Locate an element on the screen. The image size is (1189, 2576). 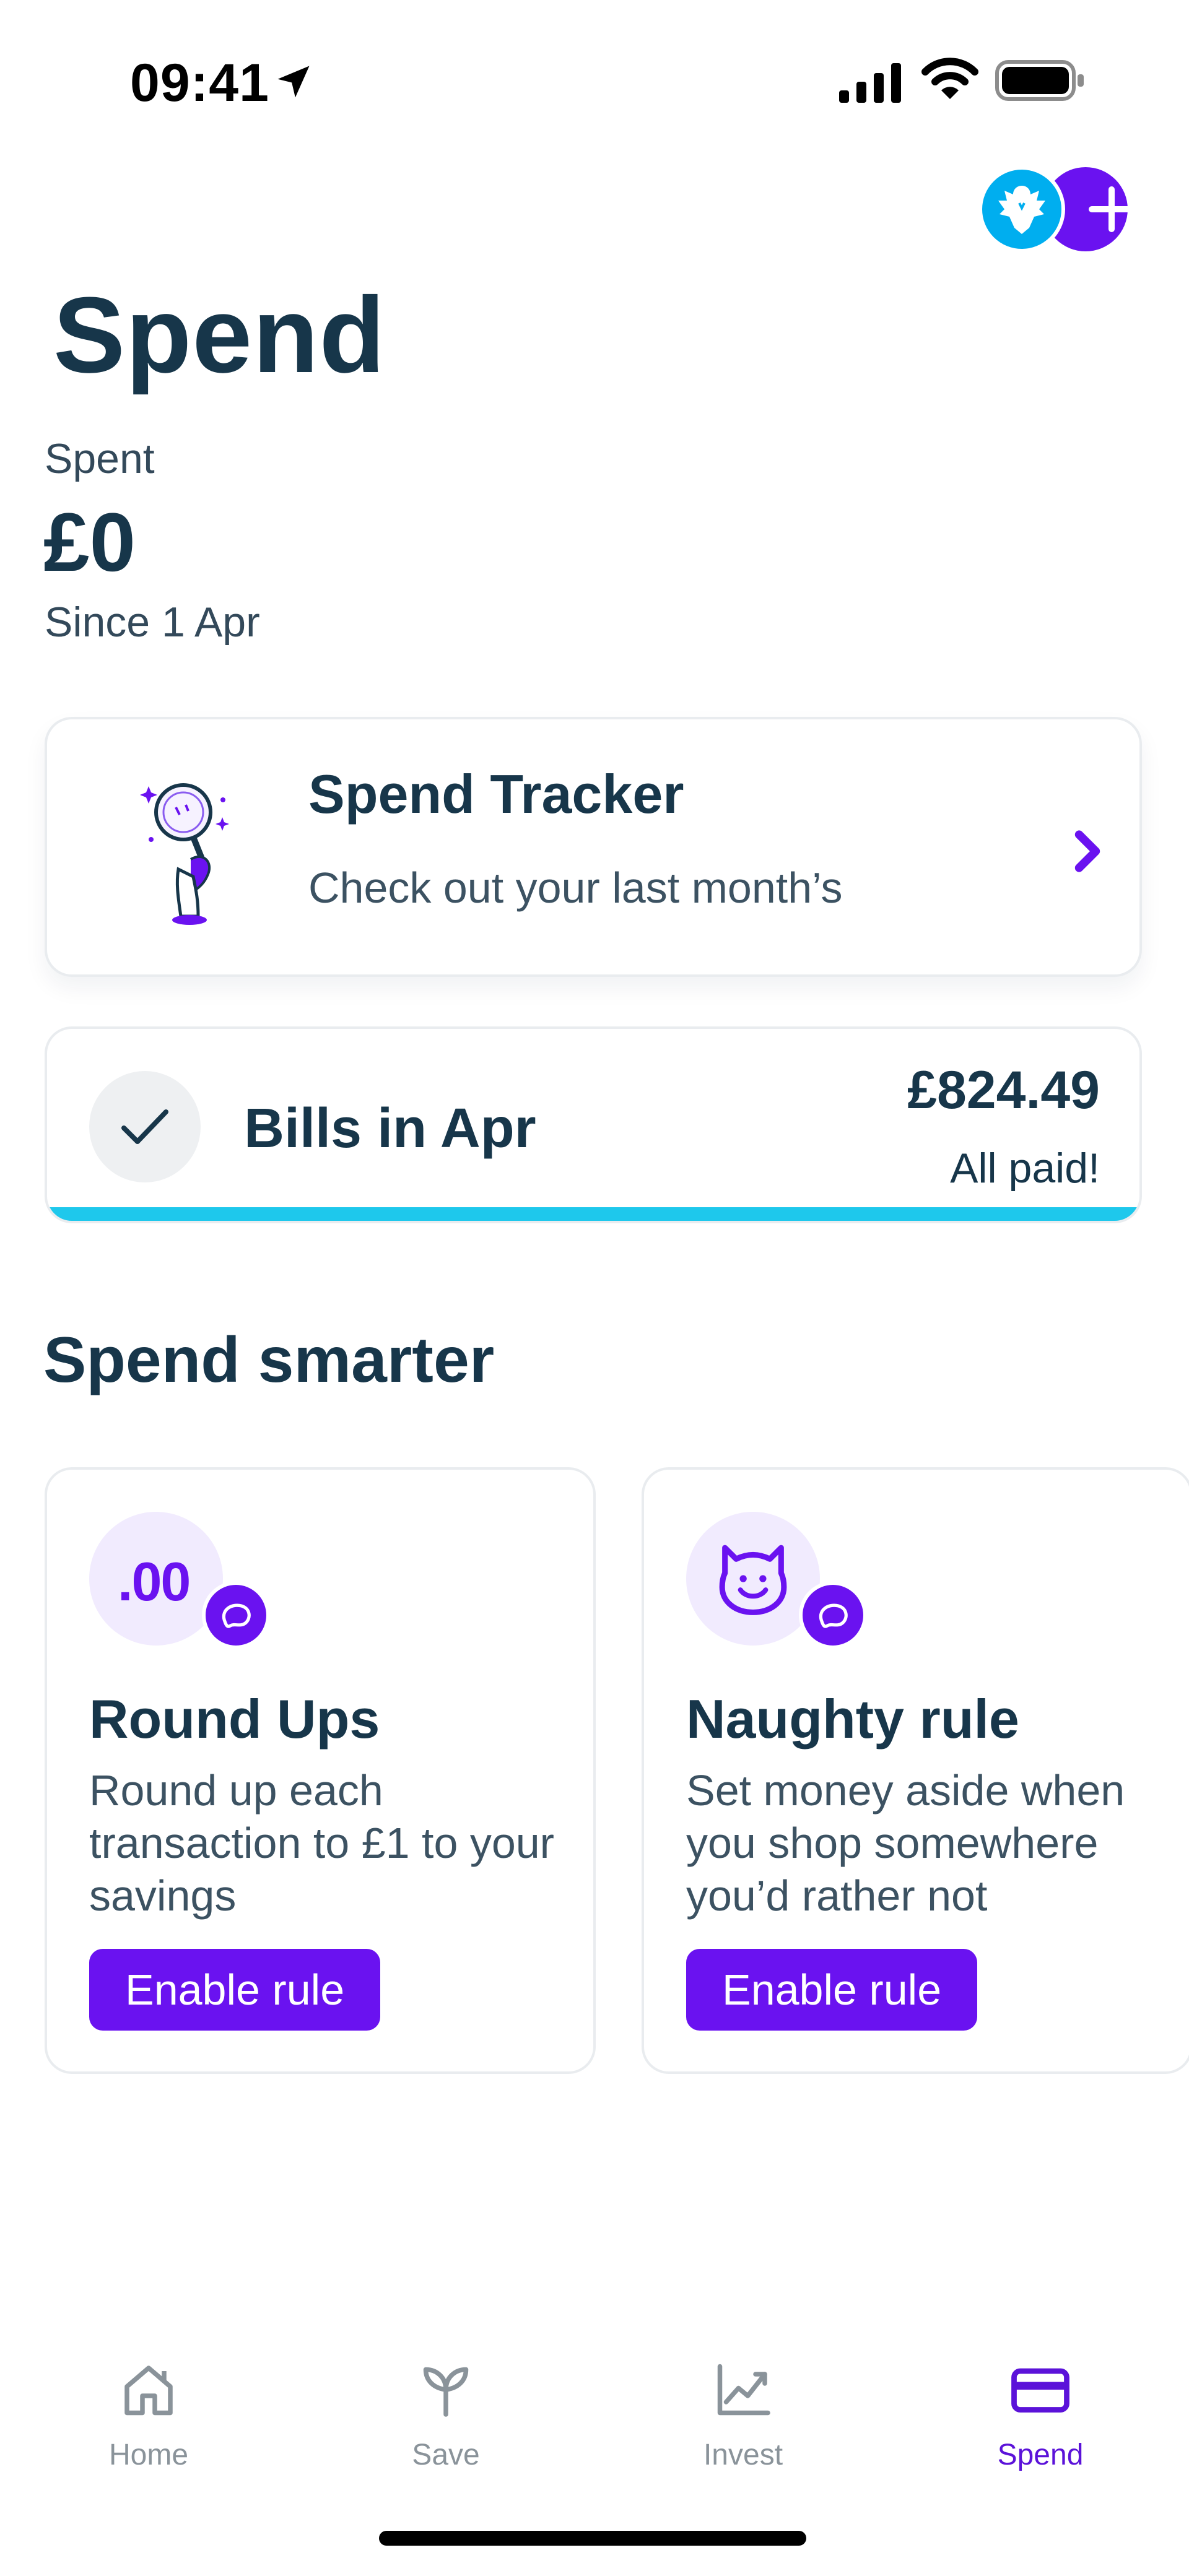
tab-invest-label: Invest is located at coordinates (743, 2455).